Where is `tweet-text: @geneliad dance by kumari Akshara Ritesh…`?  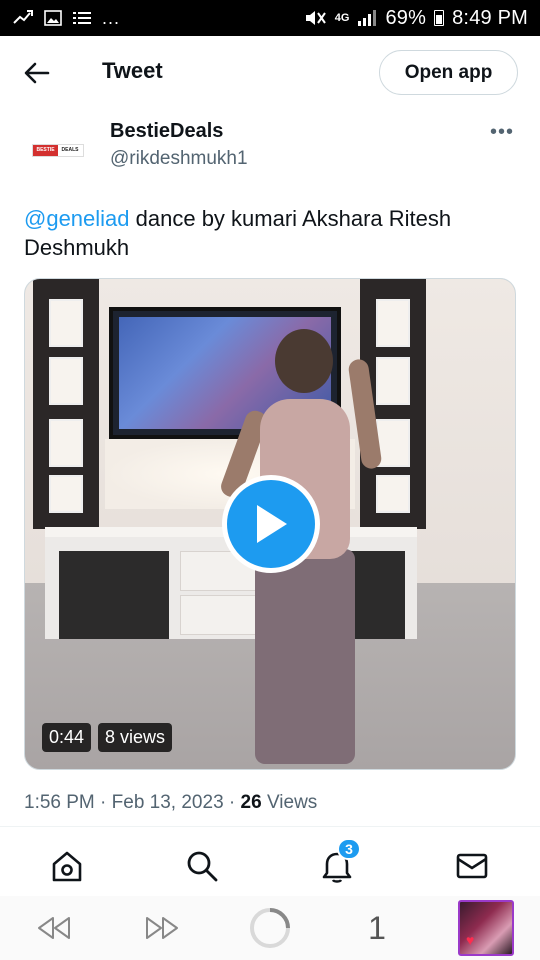 tweet-text: @geneliad dance by kumari Akshara Ritesh… is located at coordinates (271, 233).